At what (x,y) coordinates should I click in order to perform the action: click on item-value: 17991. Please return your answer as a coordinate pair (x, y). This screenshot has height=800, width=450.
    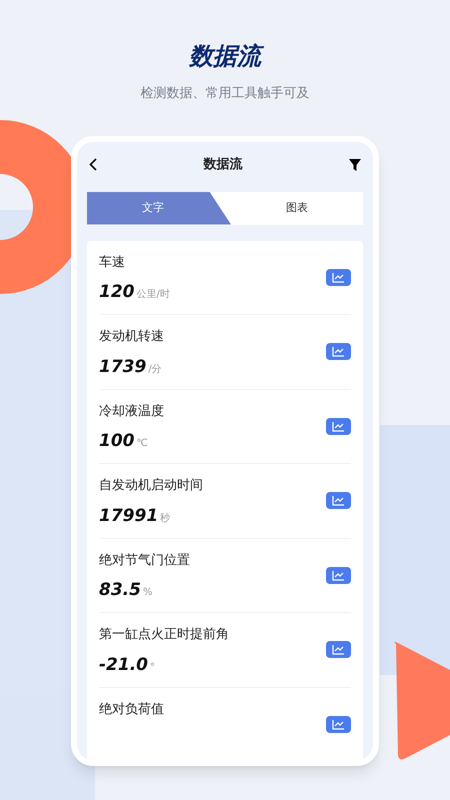
    Looking at the image, I should click on (128, 516).